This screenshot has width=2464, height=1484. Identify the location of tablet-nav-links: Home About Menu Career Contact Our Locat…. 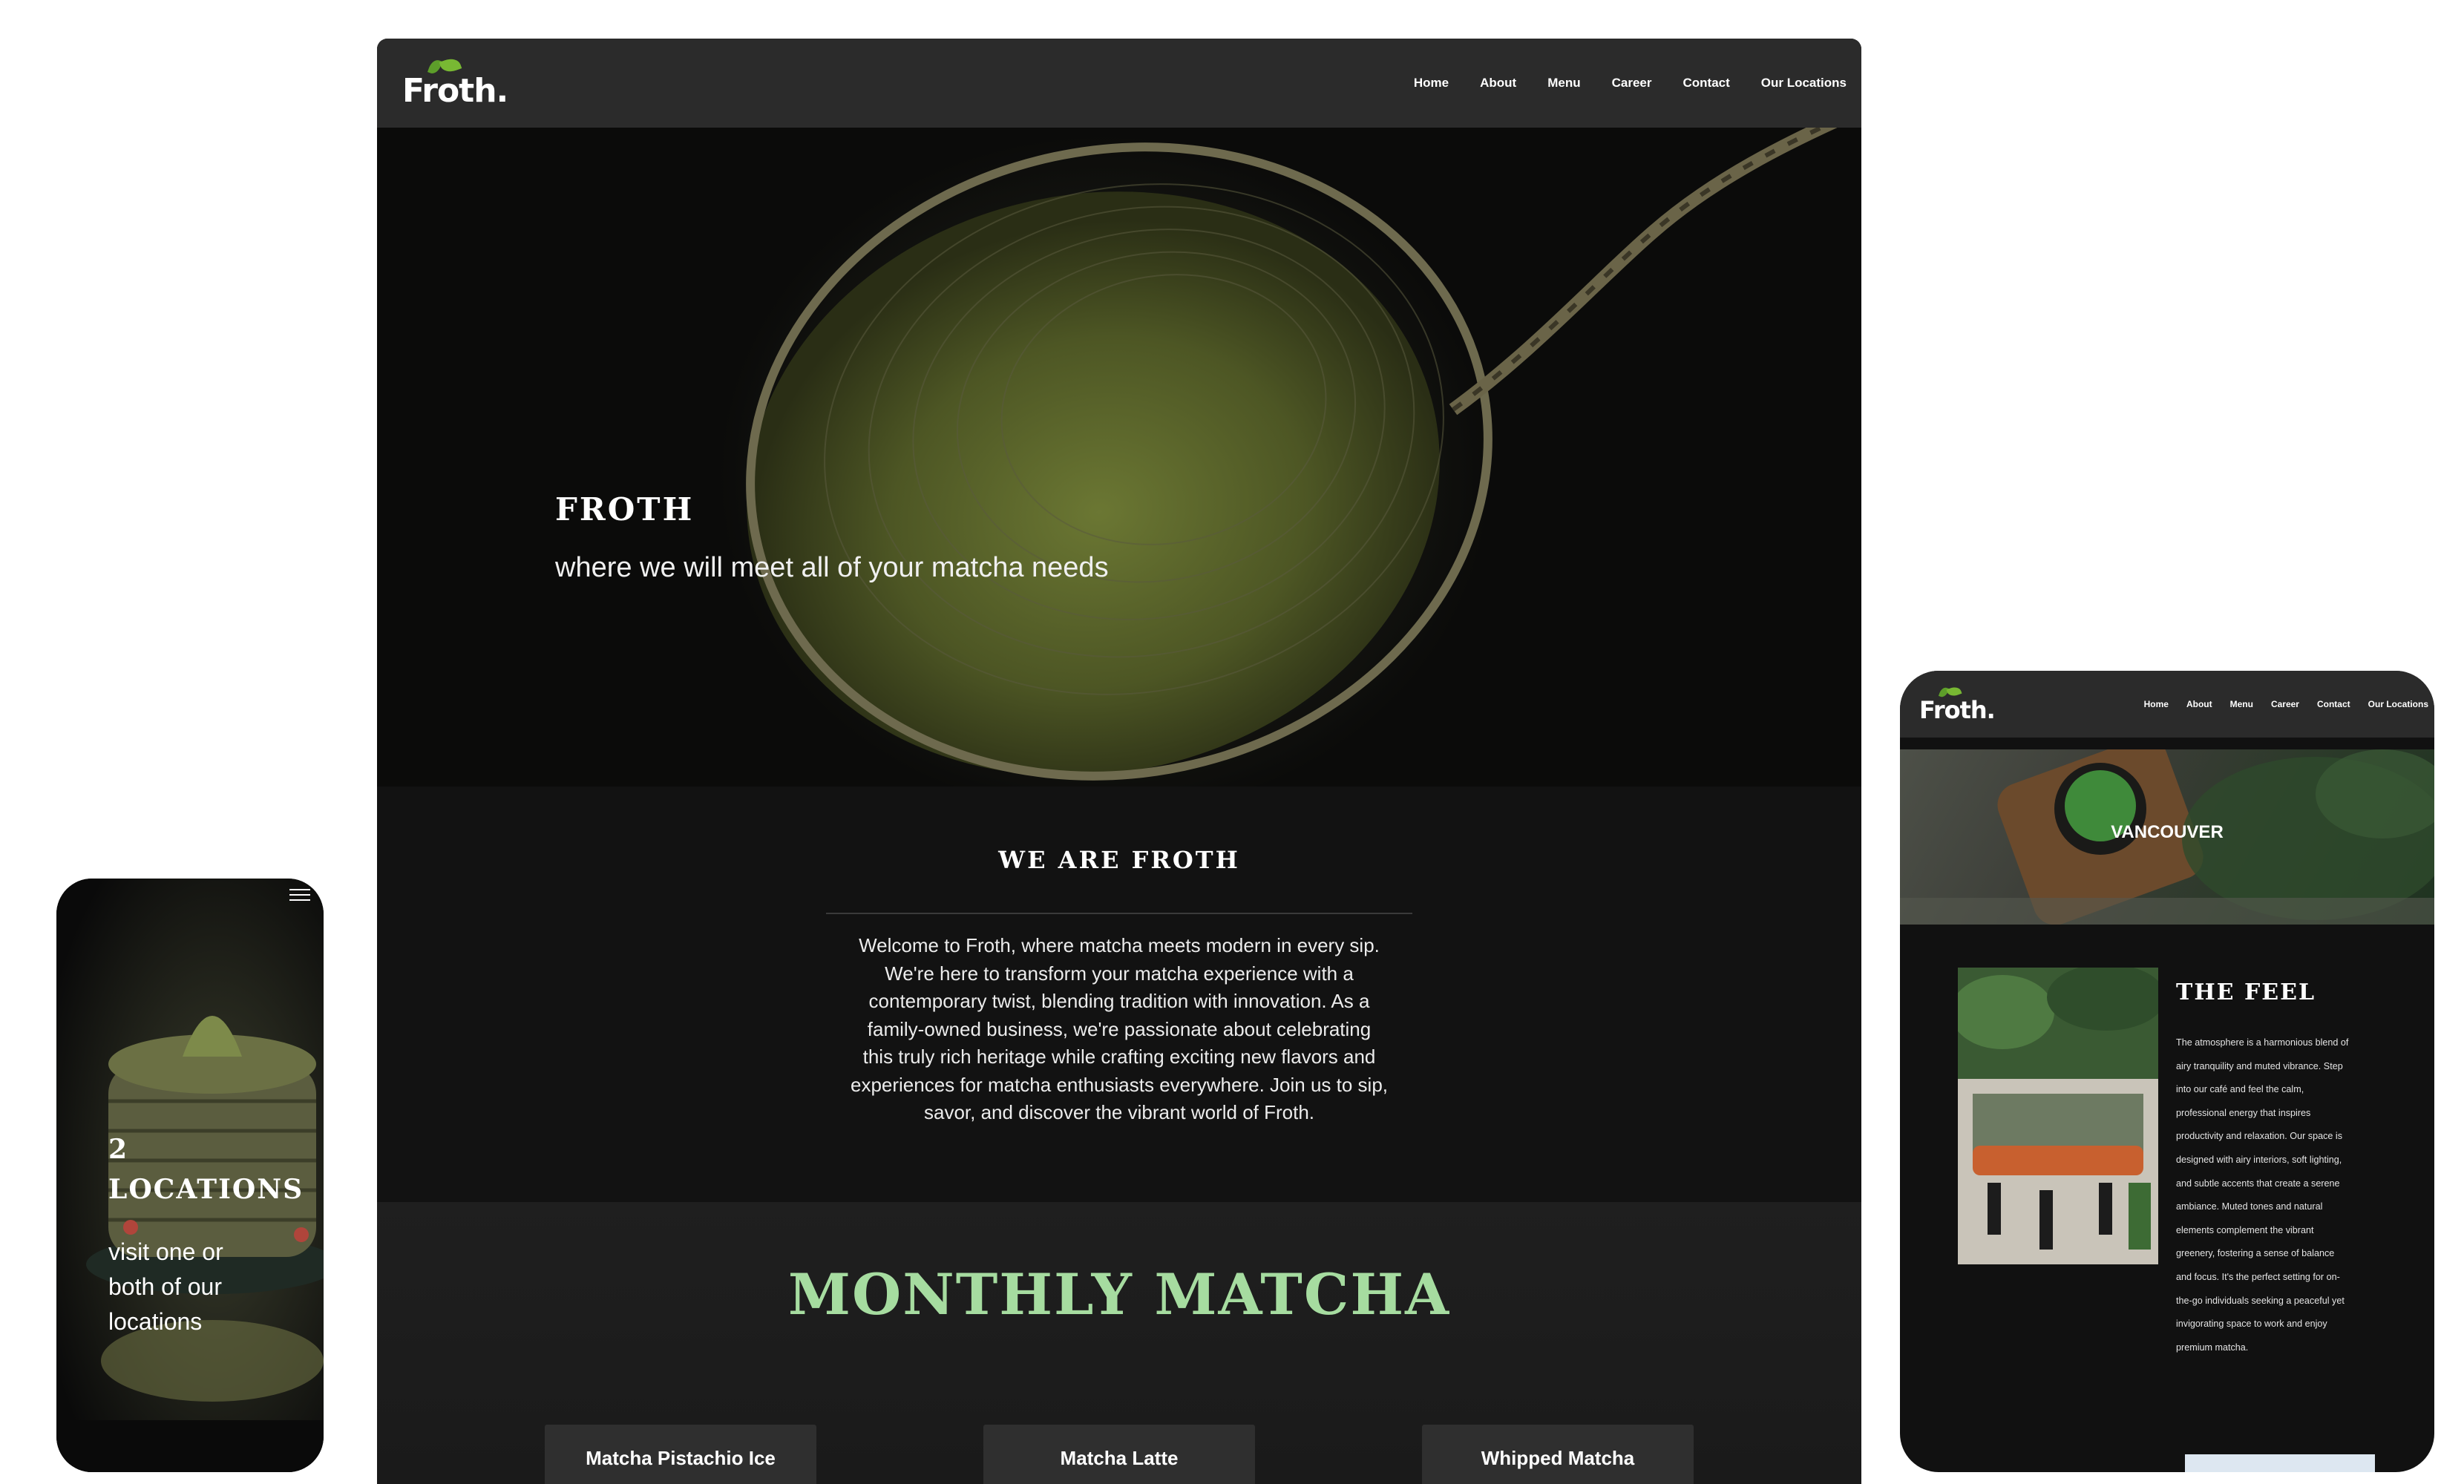
(2286, 704).